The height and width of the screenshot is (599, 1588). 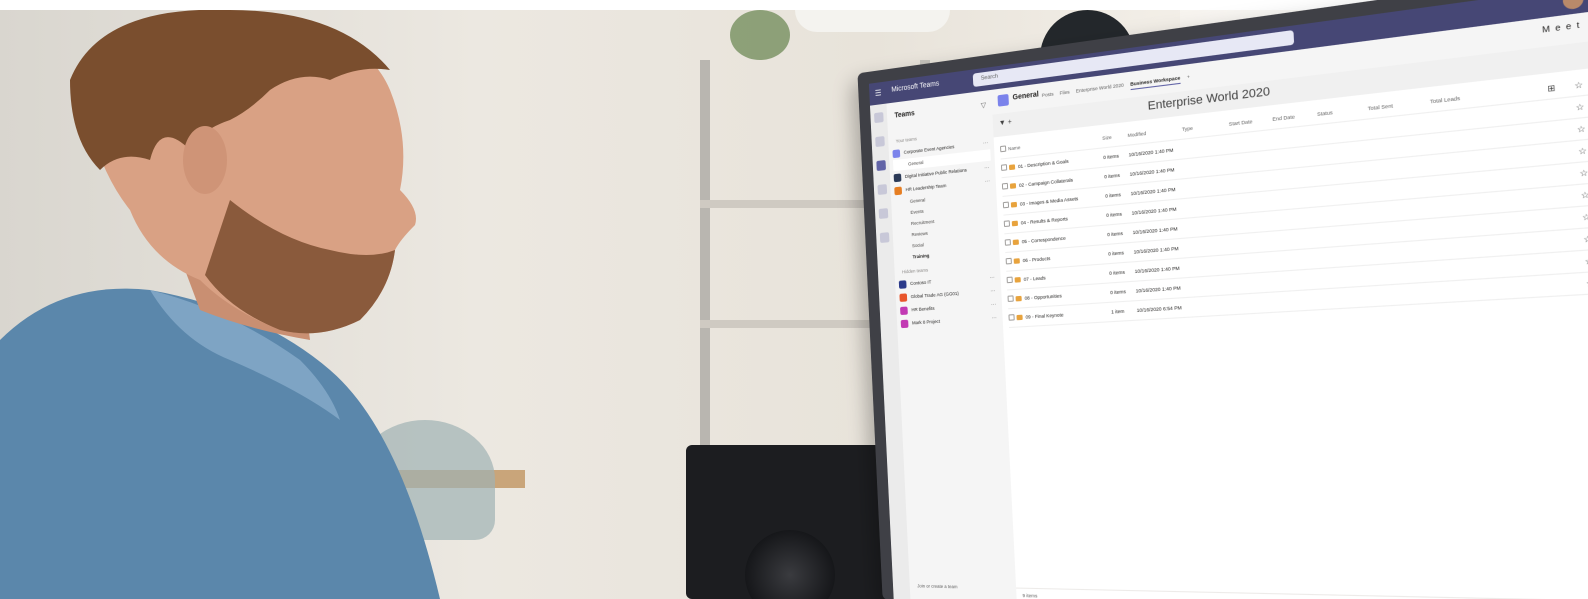 I want to click on folder-label: 07 - Leads, so click(x=1034, y=278).